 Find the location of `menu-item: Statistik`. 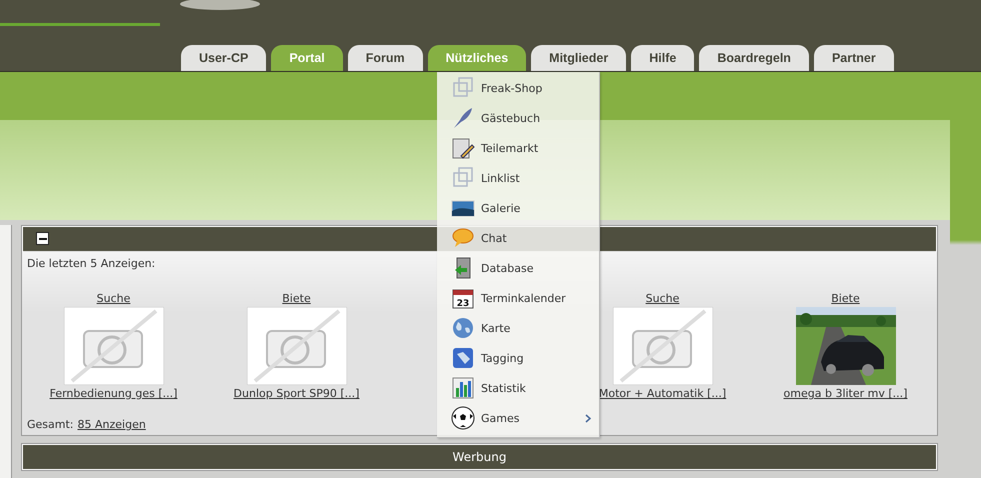

menu-item: Statistik is located at coordinates (518, 388).